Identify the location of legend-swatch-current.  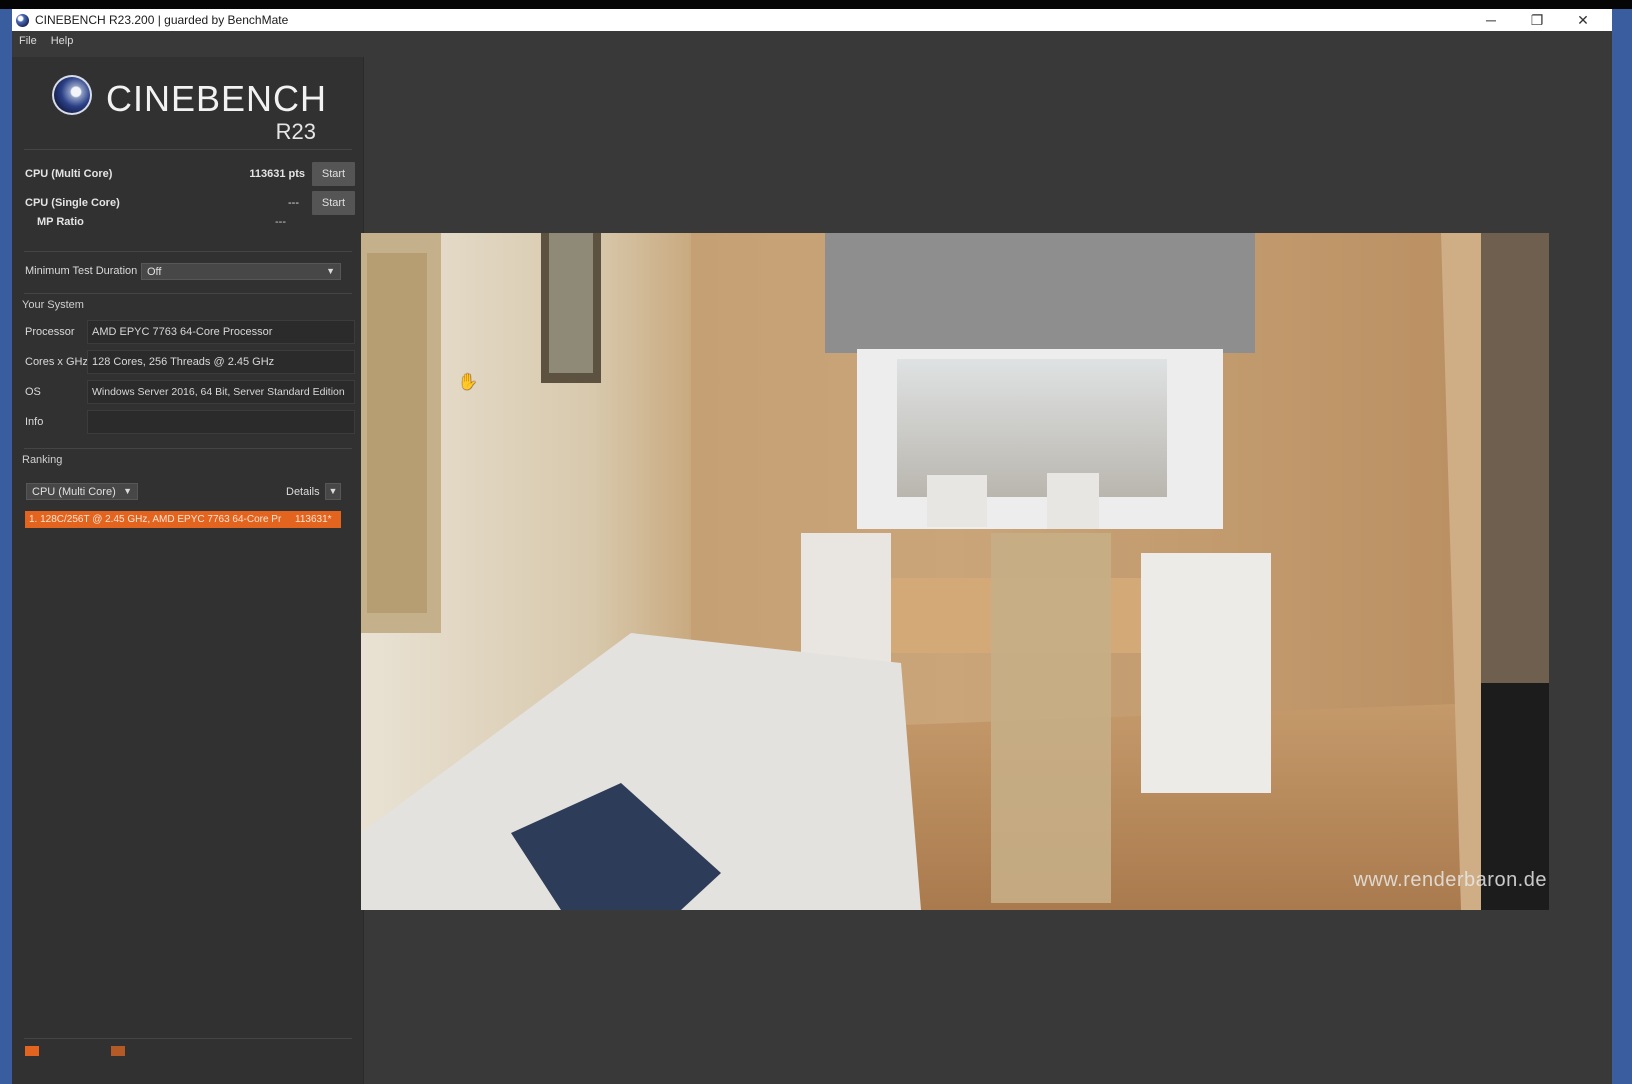
(32, 1051).